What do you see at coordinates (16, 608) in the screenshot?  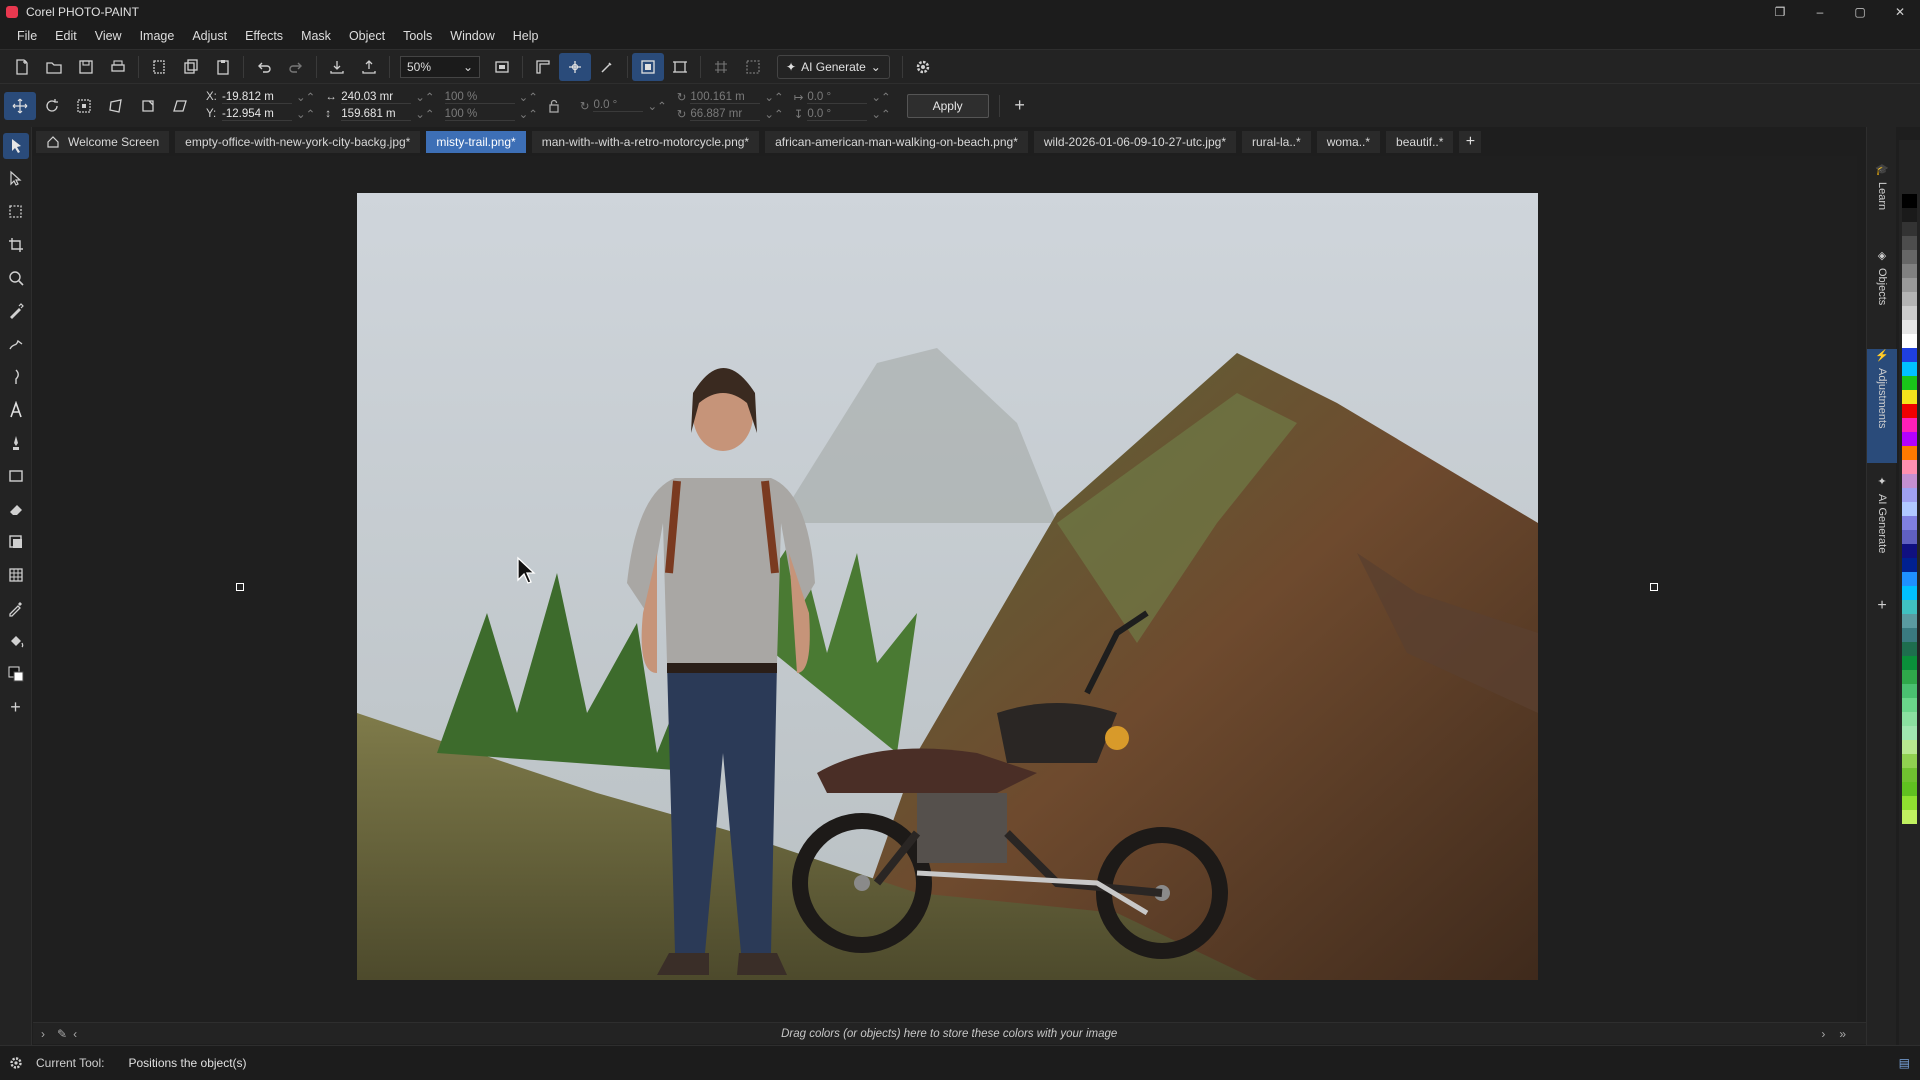 I see `eyedropper-tool-icon` at bounding box center [16, 608].